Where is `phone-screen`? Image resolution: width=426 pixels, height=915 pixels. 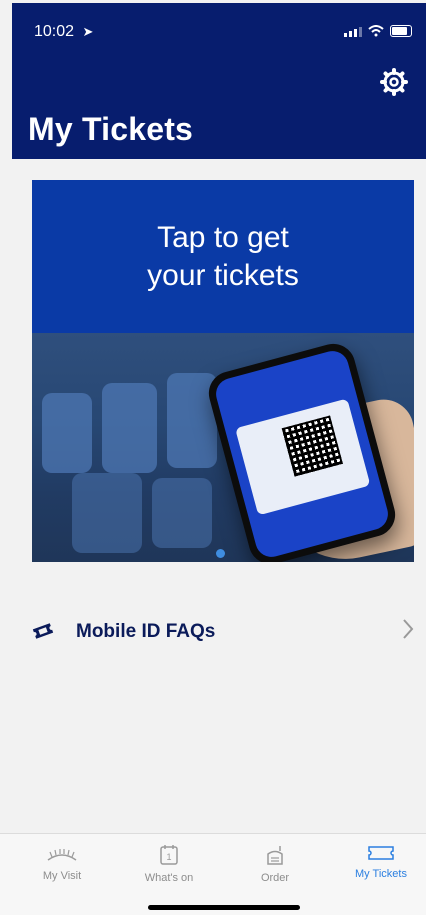 phone-screen is located at coordinates (302, 454).